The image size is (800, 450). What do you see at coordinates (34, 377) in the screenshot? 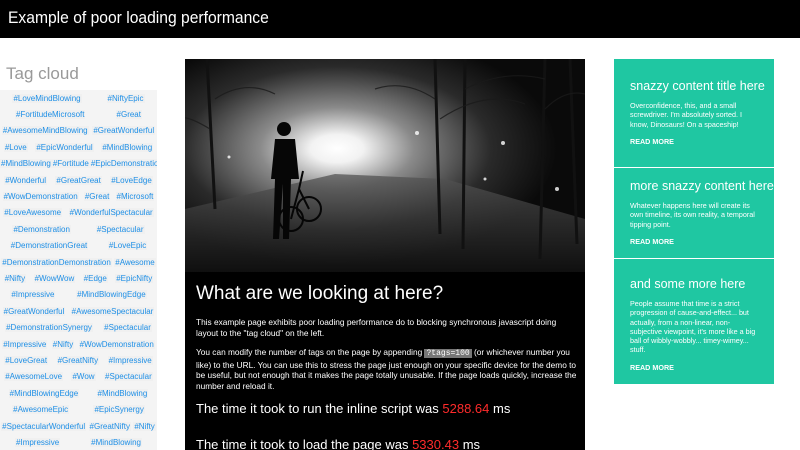
I see `tag-link: #AwesomeLove` at bounding box center [34, 377].